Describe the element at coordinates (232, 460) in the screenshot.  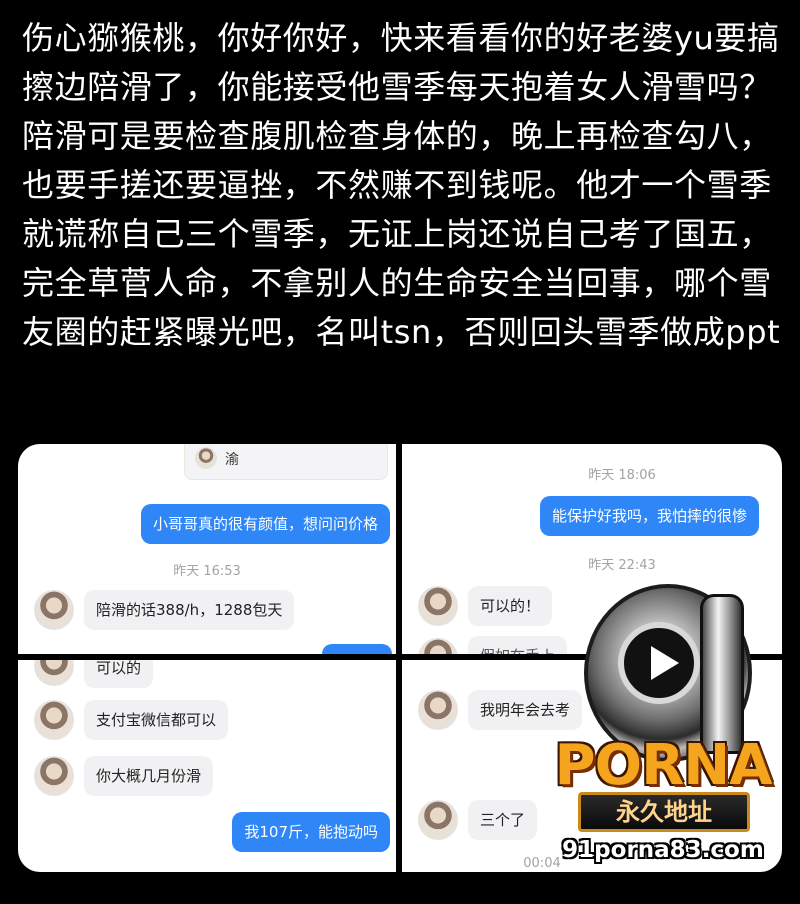
I see `card-name: 渝` at that location.